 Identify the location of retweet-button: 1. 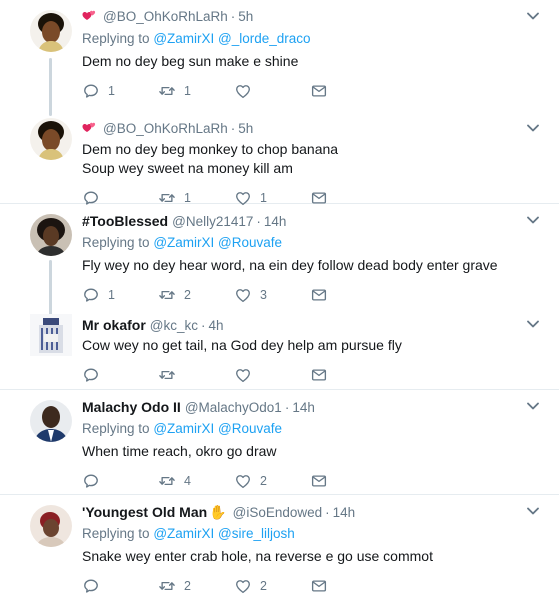
(196, 91).